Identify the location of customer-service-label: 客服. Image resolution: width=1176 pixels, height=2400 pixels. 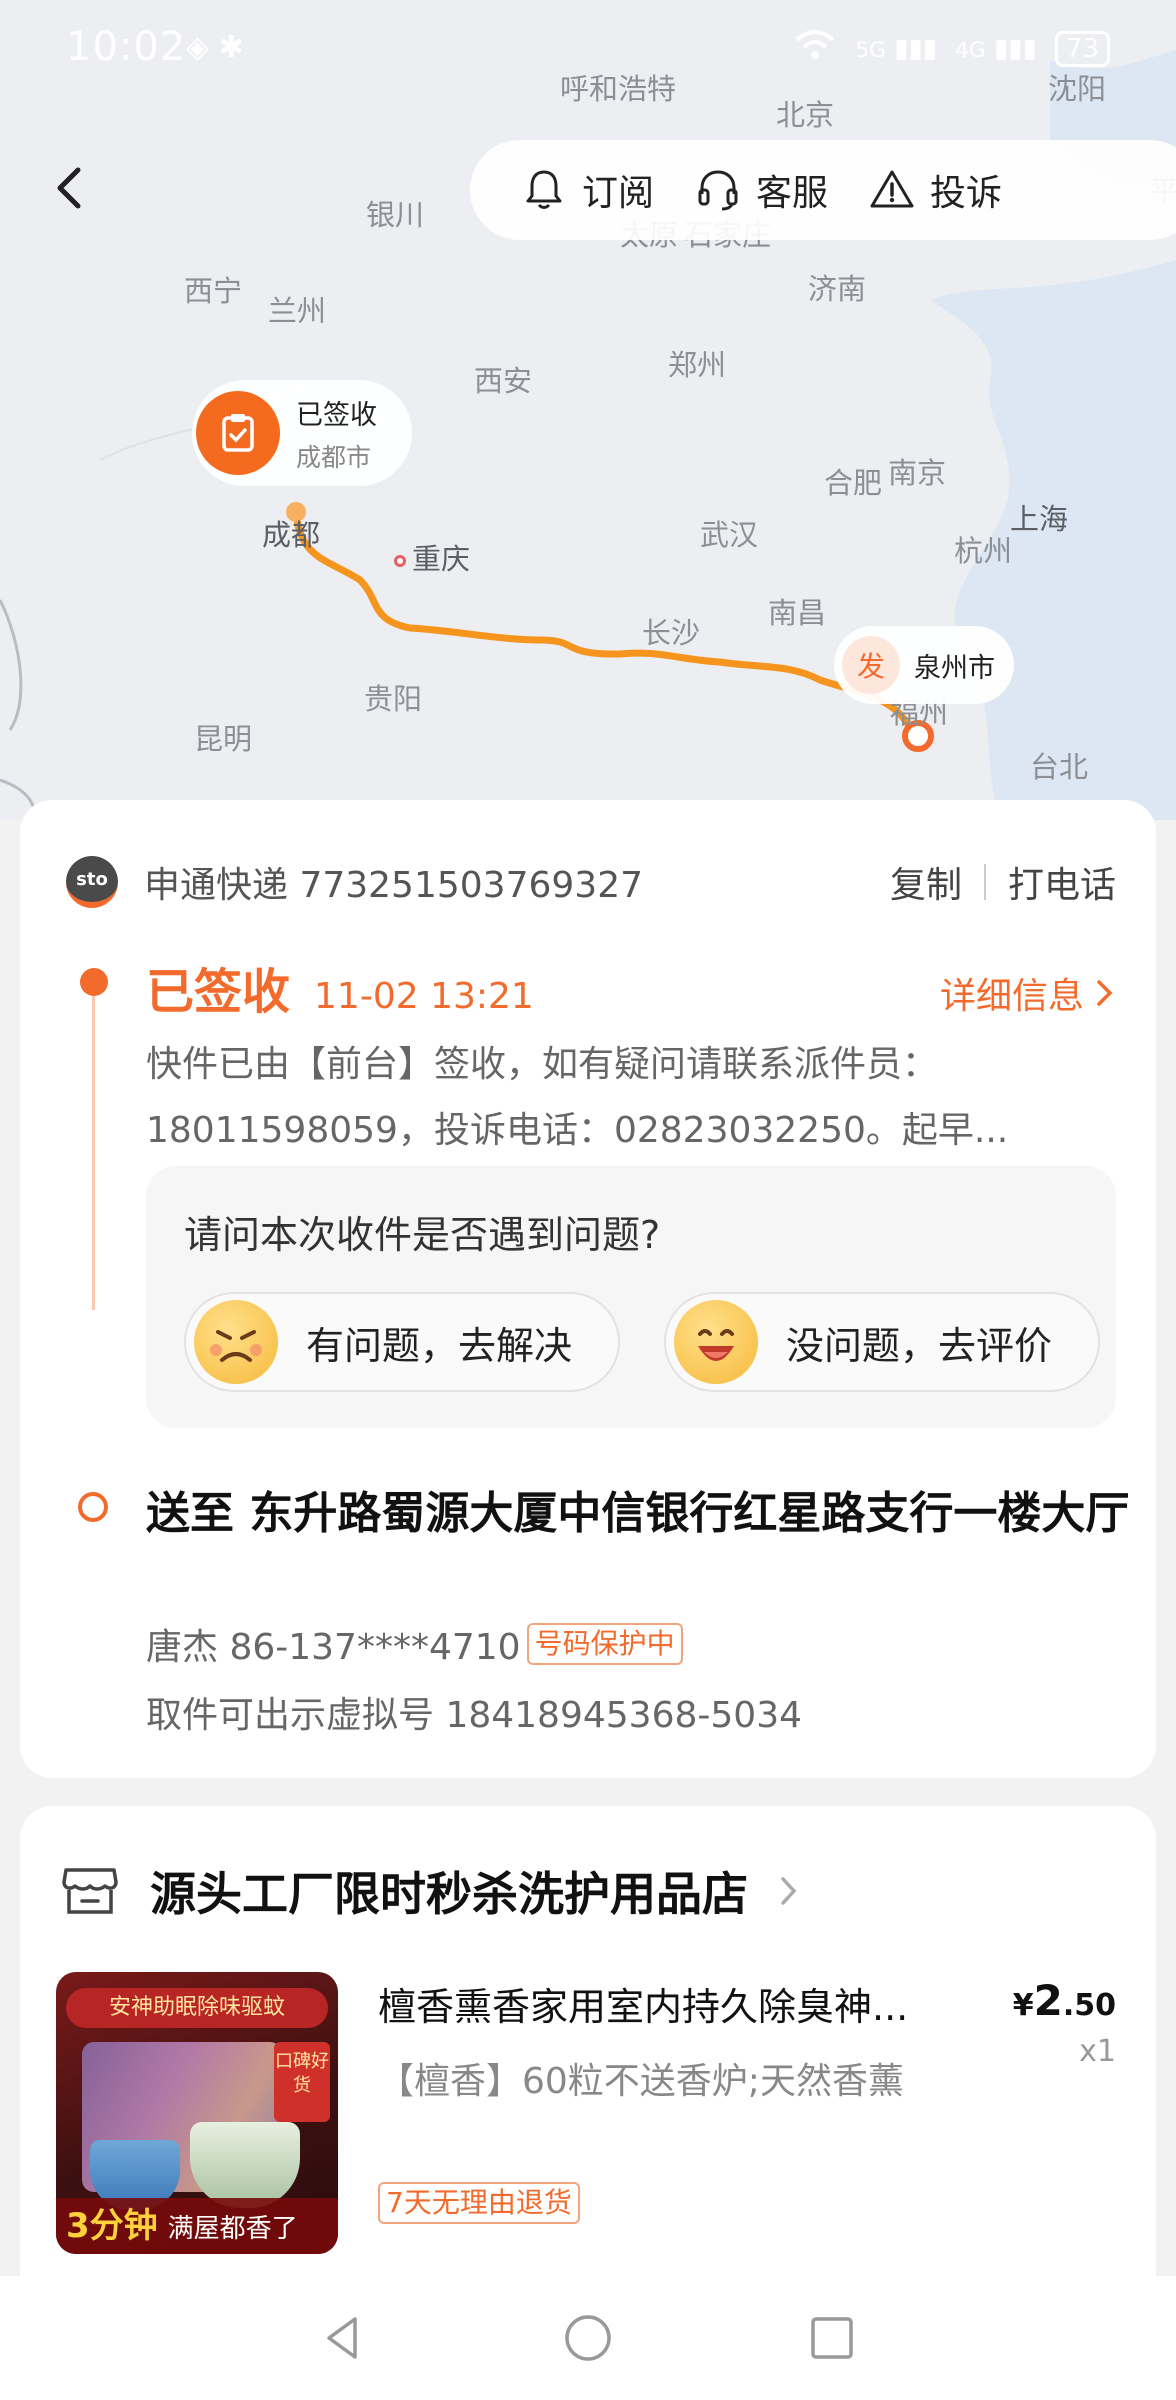
(792, 193).